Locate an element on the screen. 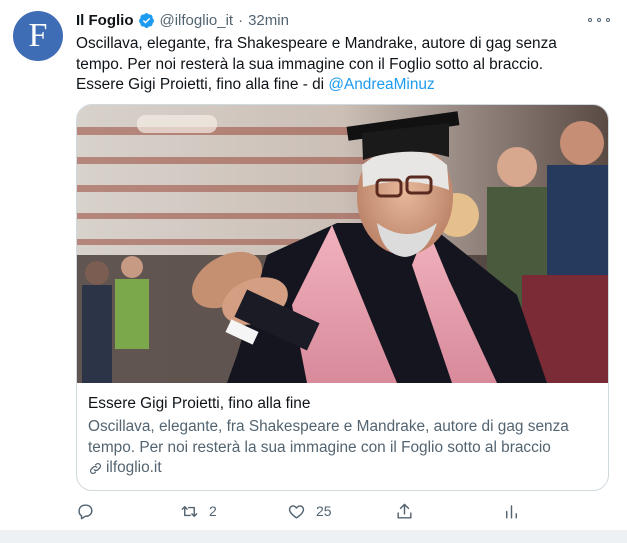 This screenshot has width=627, height=543. like-button: 25 is located at coordinates (309, 511).